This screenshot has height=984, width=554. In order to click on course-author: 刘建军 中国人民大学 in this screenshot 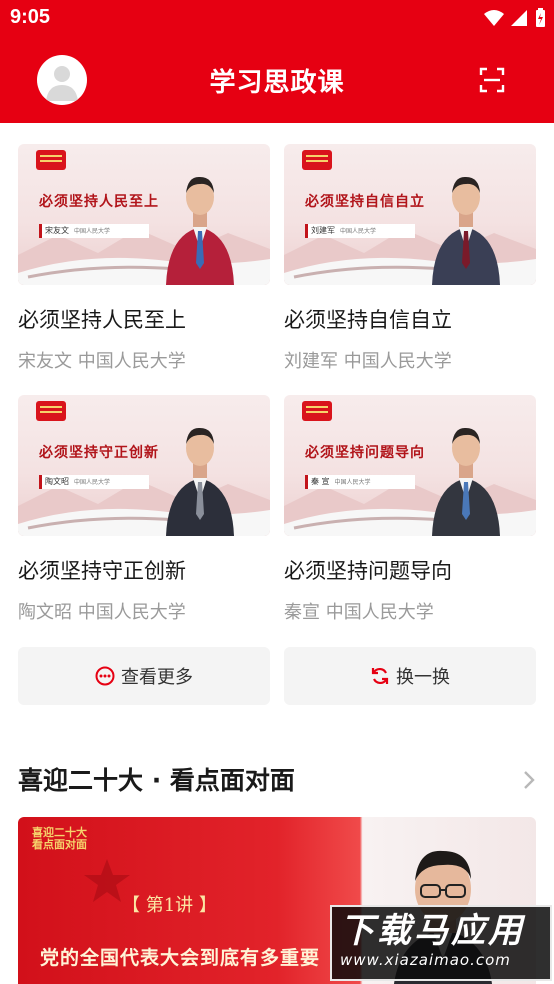, I will do `click(368, 361)`.